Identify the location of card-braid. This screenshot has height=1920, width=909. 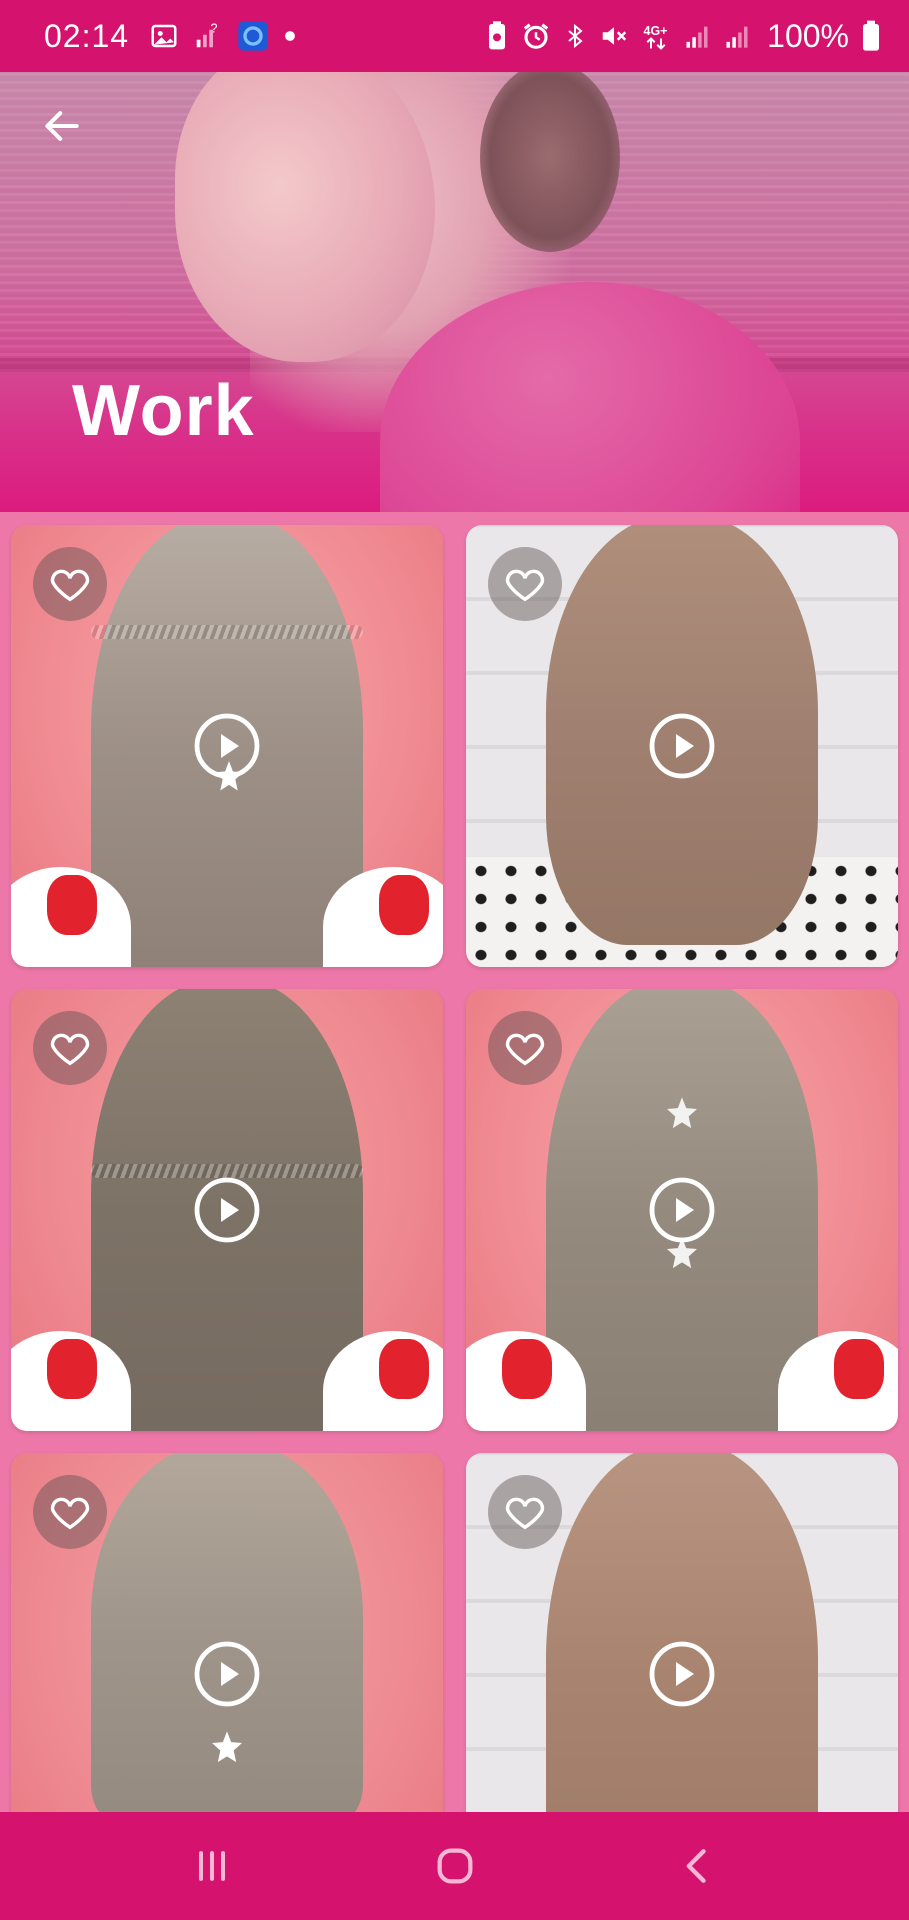
(227, 632).